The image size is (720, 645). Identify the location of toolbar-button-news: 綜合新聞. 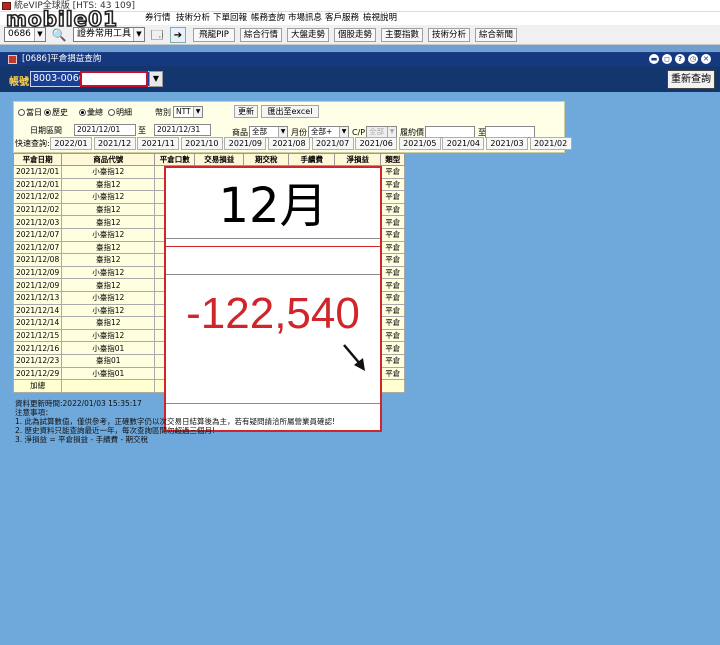
(496, 35).